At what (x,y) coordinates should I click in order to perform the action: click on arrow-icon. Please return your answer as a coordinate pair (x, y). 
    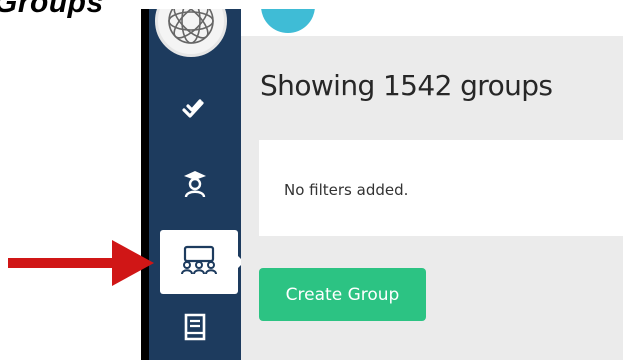
    Looking at the image, I should click on (81, 263).